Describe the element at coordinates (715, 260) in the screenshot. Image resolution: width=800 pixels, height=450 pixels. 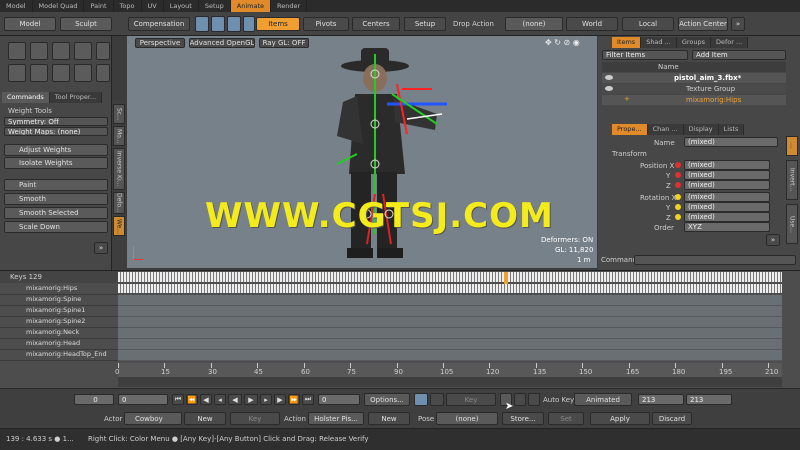
I see `command-input` at that location.